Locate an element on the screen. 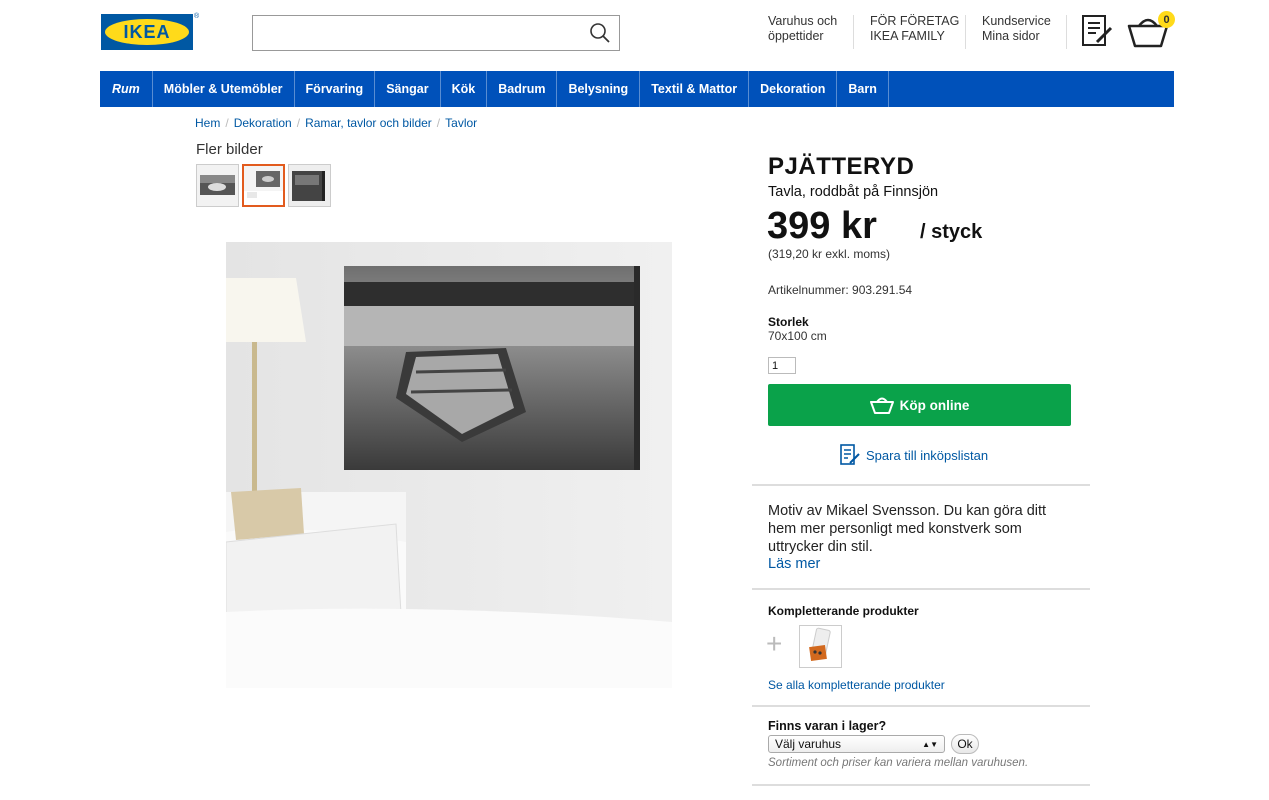  see-all-complementary-link: Se alla kompletterande produkter is located at coordinates (856, 685).